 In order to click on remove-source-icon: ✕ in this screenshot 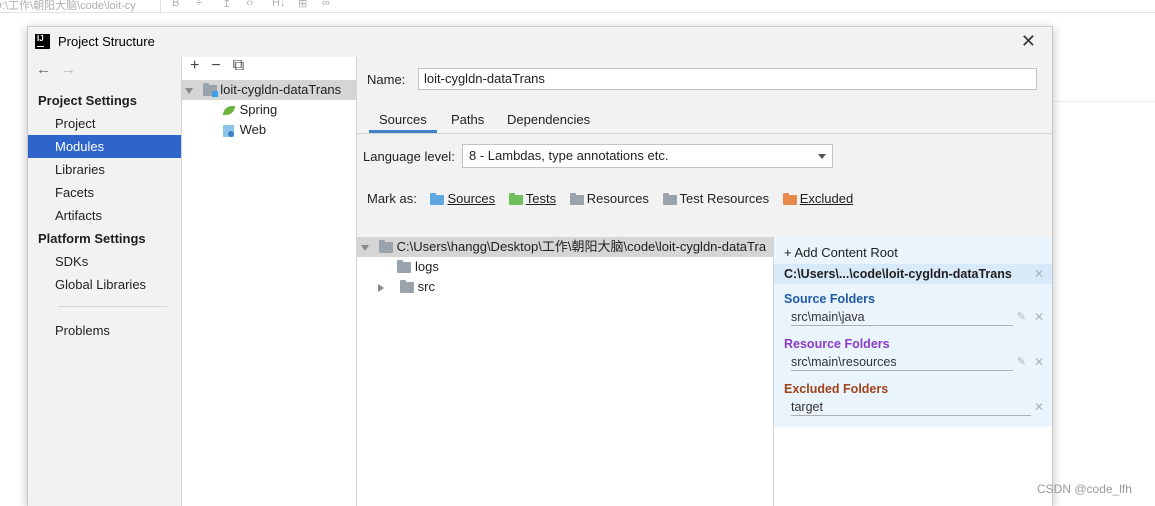, I will do `click(1039, 317)`.